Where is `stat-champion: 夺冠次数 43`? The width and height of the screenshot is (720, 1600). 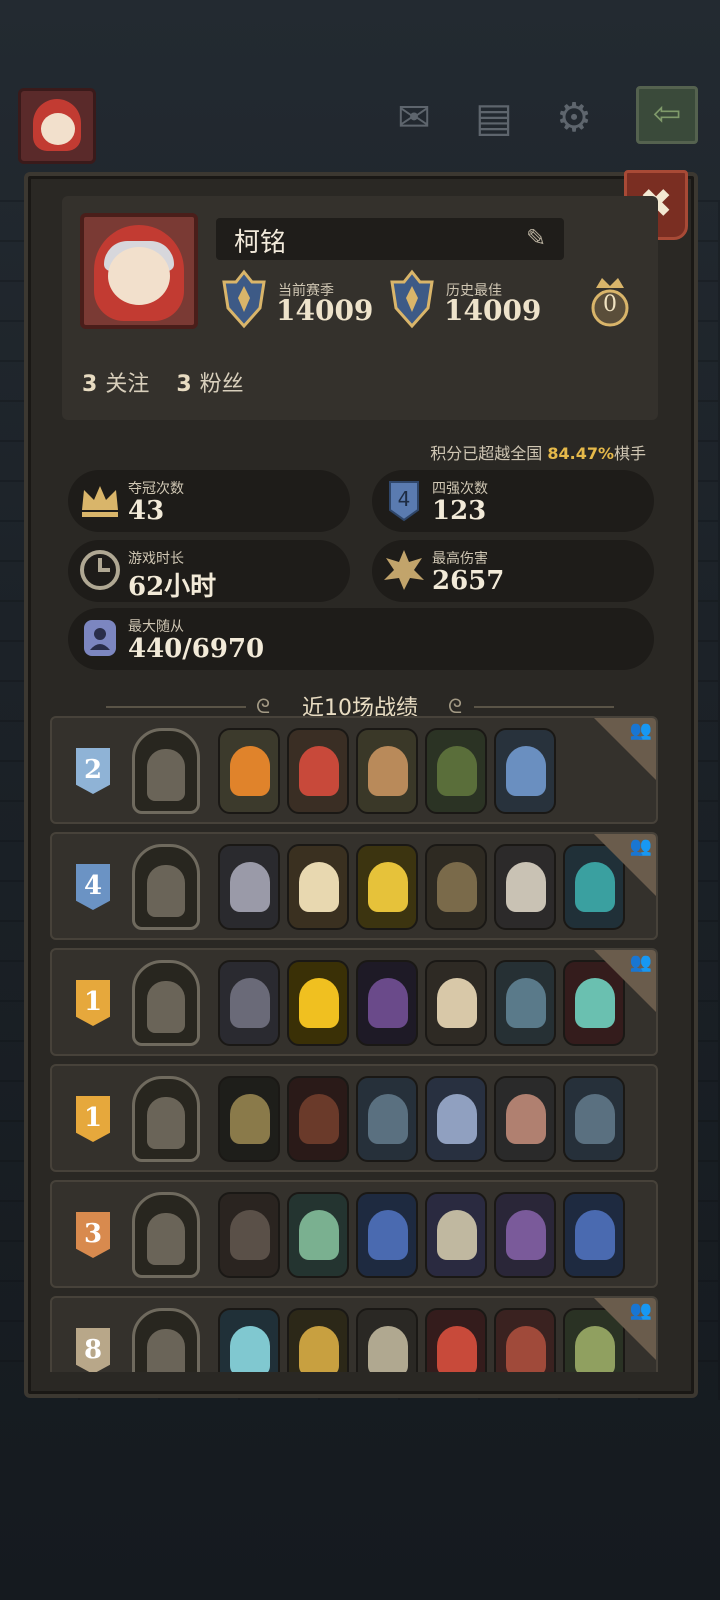
stat-champion: 夺冠次数 43 is located at coordinates (209, 501).